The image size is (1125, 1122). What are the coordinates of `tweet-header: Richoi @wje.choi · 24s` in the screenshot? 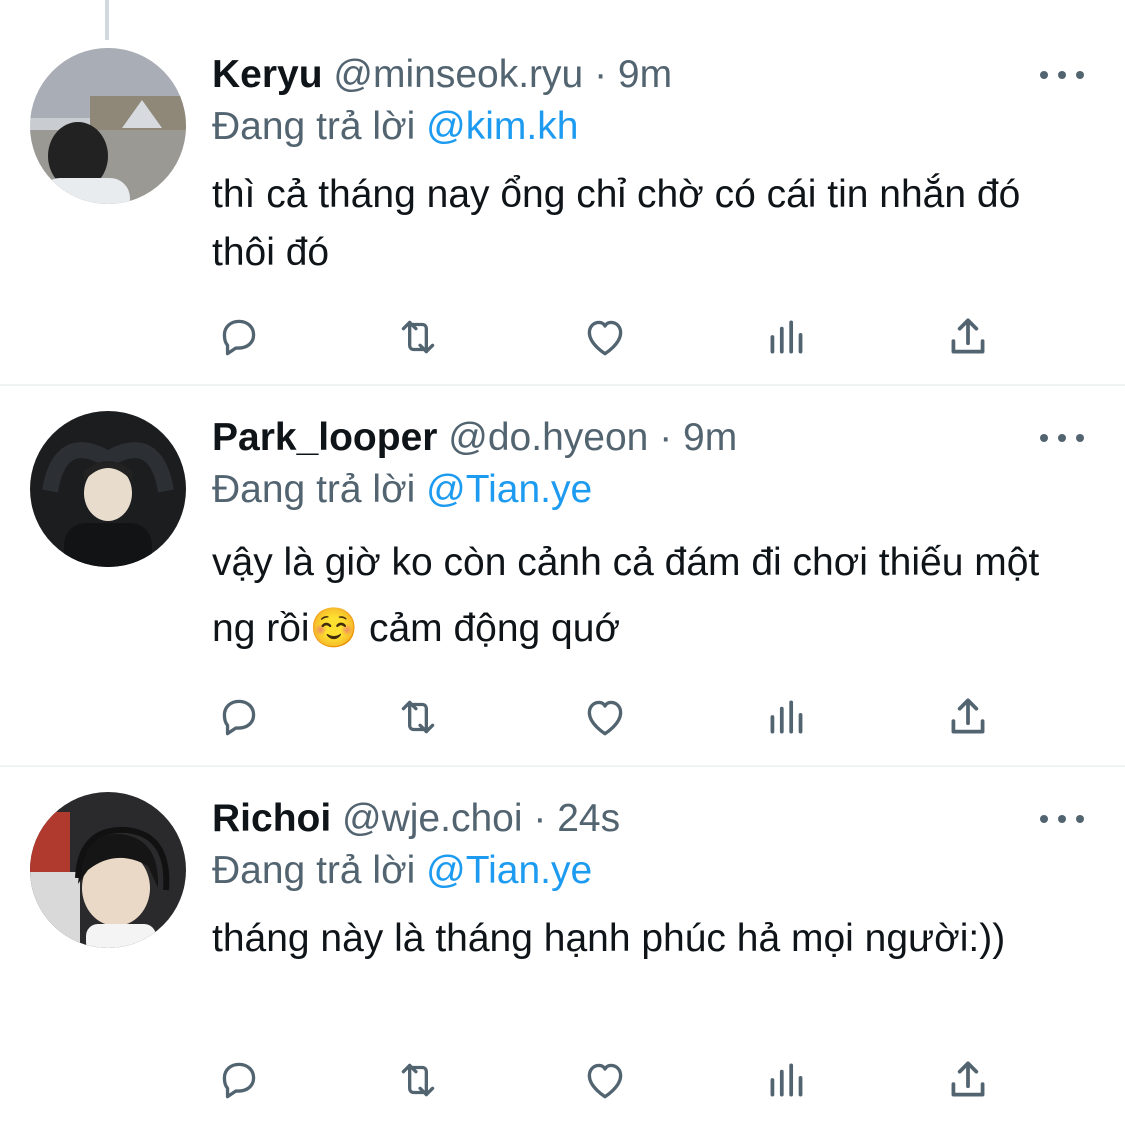 It's located at (416, 819).